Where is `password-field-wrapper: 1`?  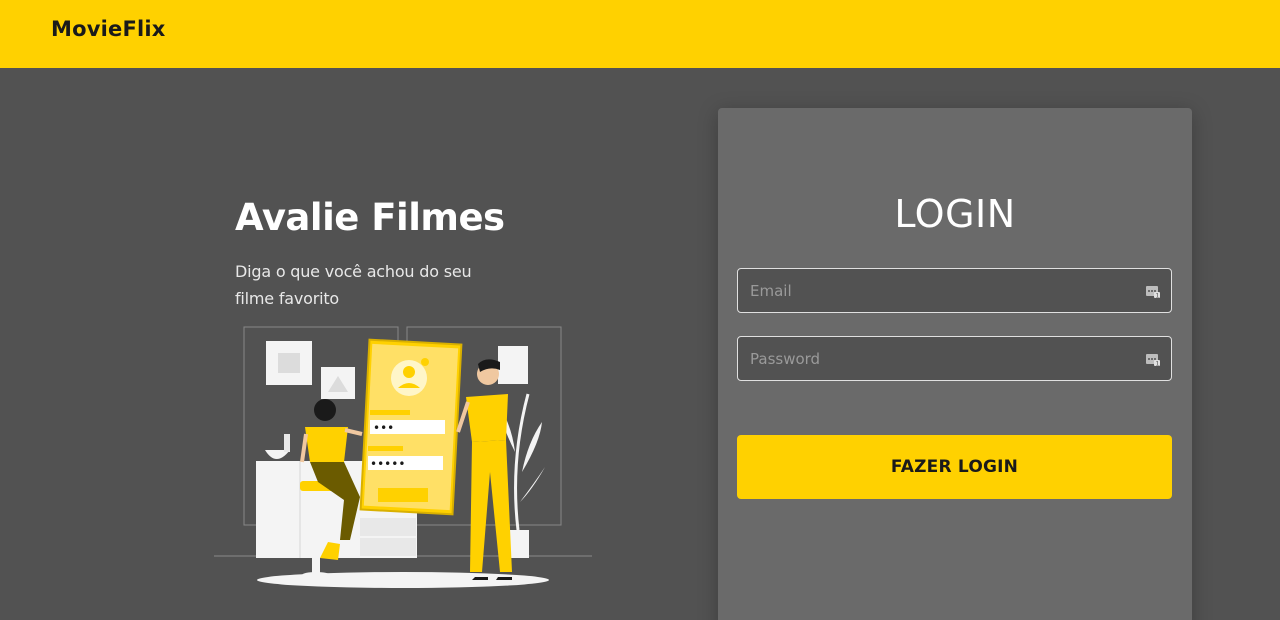
password-field-wrapper: 1 is located at coordinates (954, 358).